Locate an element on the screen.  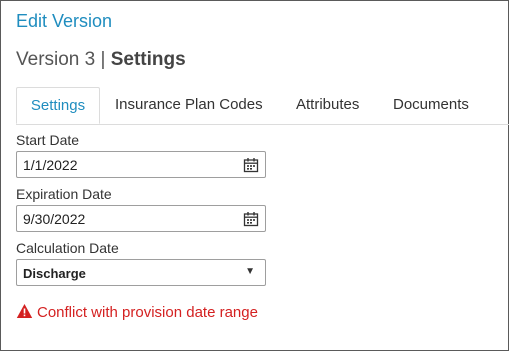
tab-settings: Settings is located at coordinates (58, 105).